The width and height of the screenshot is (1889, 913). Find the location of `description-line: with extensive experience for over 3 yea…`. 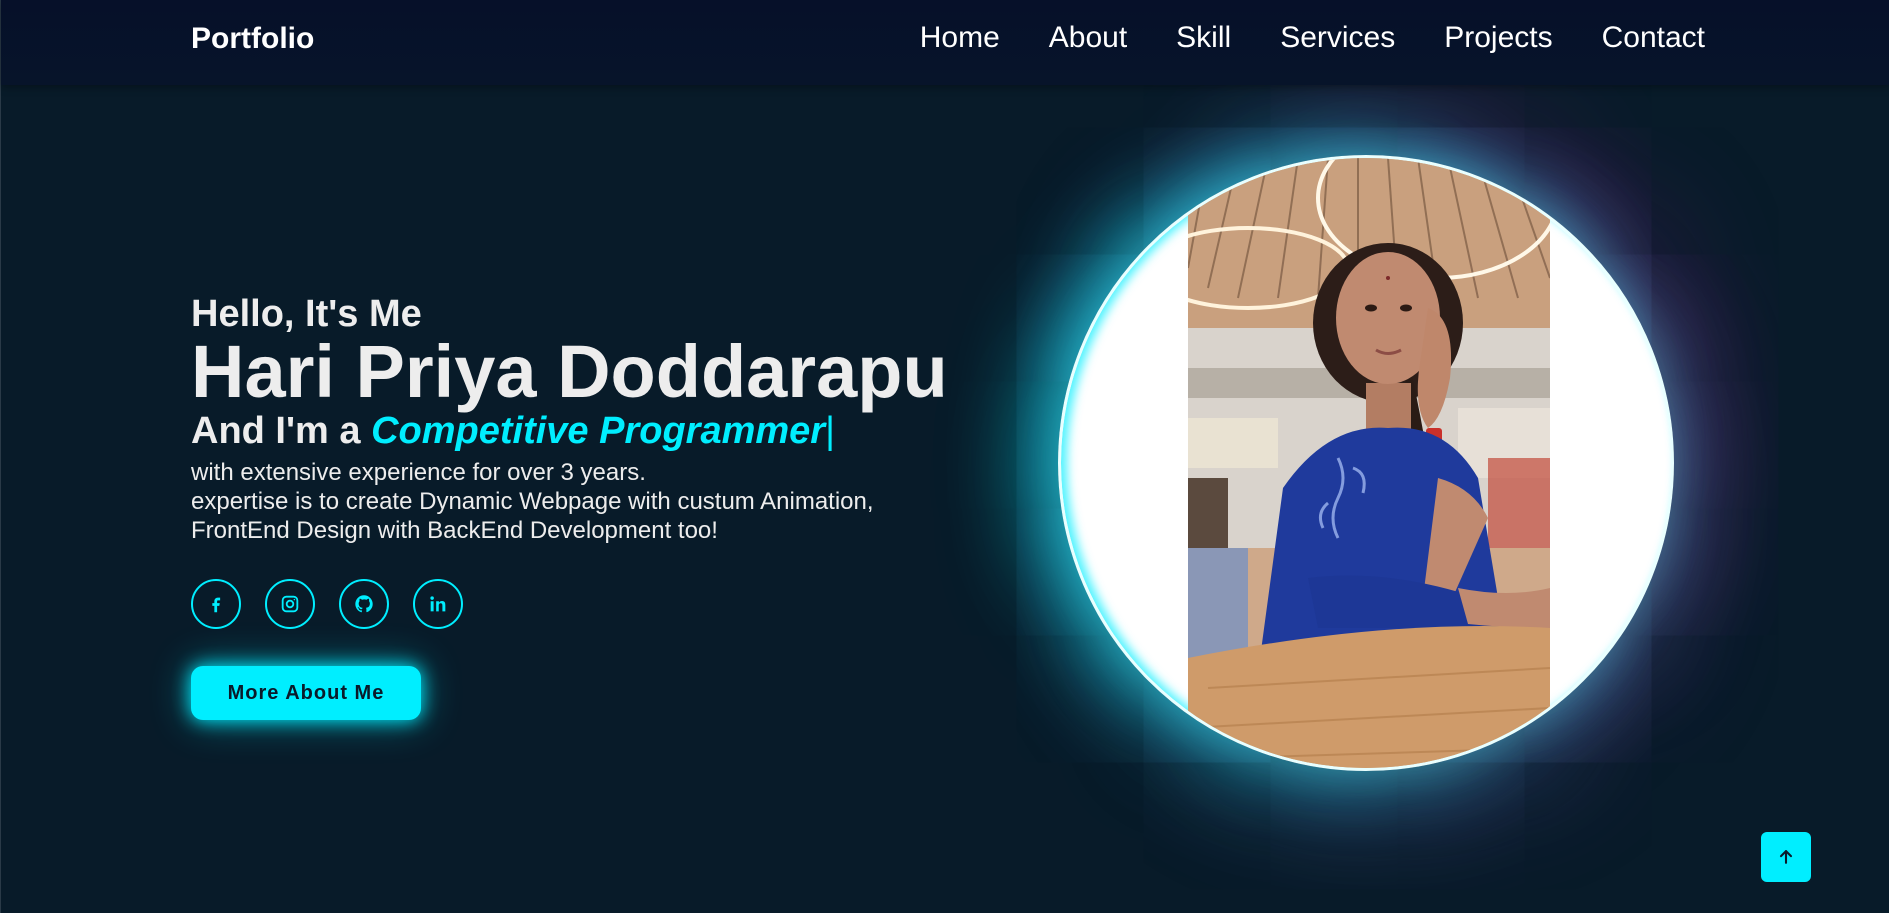

description-line: with extensive experience for over 3 yea… is located at coordinates (418, 472).